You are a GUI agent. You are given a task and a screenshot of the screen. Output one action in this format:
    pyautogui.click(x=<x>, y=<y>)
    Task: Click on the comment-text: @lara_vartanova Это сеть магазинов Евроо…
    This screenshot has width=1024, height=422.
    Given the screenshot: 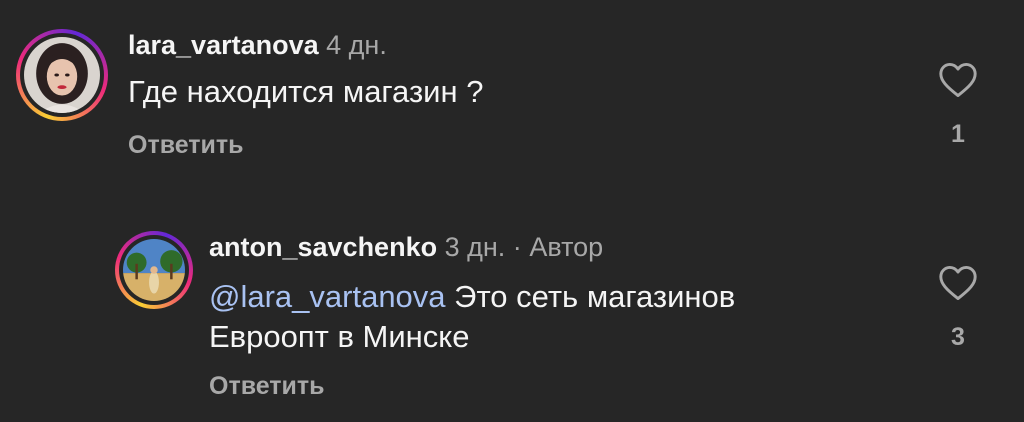 What is the action you would take?
    pyautogui.click(x=472, y=317)
    